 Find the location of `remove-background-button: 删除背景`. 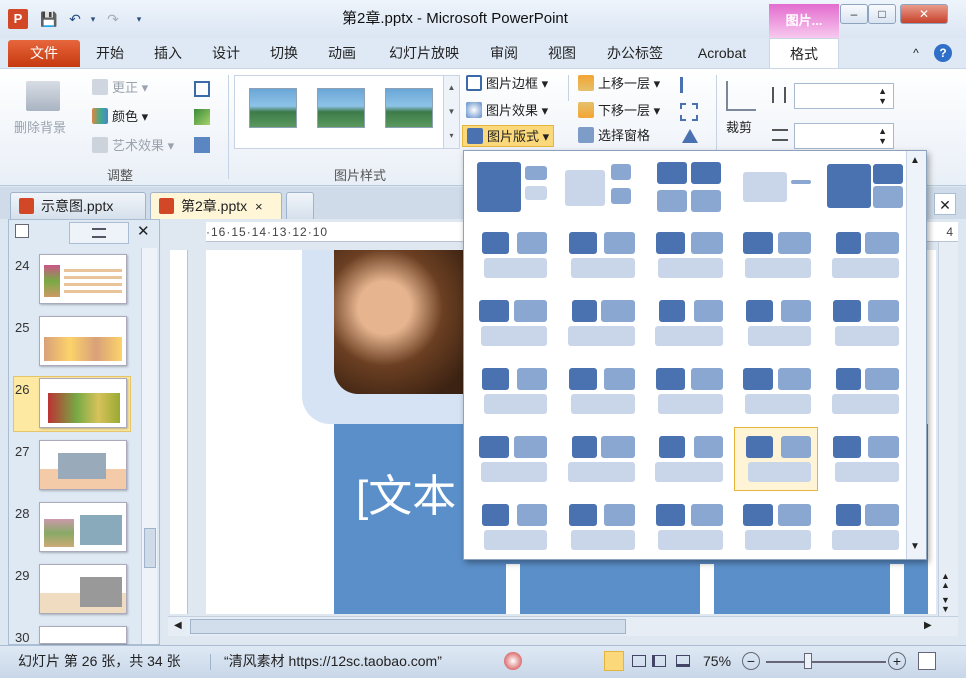

remove-background-button: 删除背景 is located at coordinates (40, 128).